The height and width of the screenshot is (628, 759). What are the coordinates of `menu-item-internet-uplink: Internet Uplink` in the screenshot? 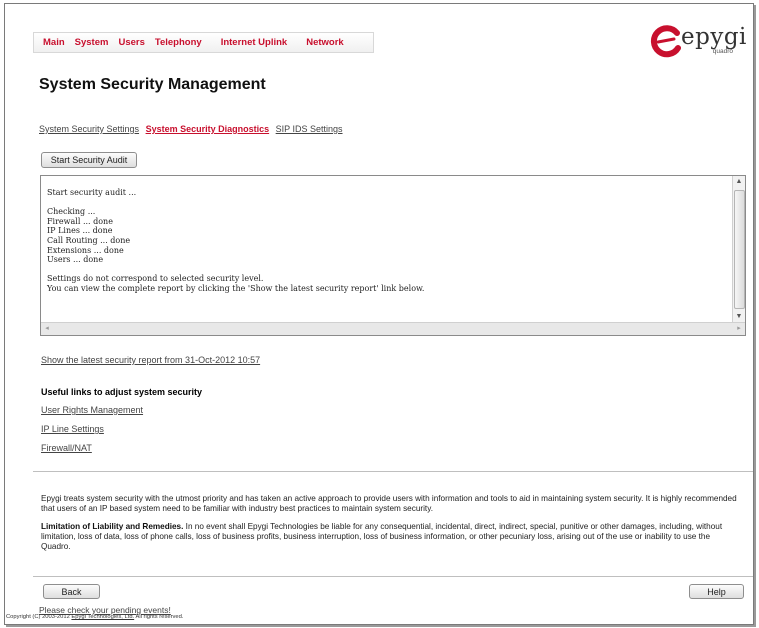 It's located at (250, 42).